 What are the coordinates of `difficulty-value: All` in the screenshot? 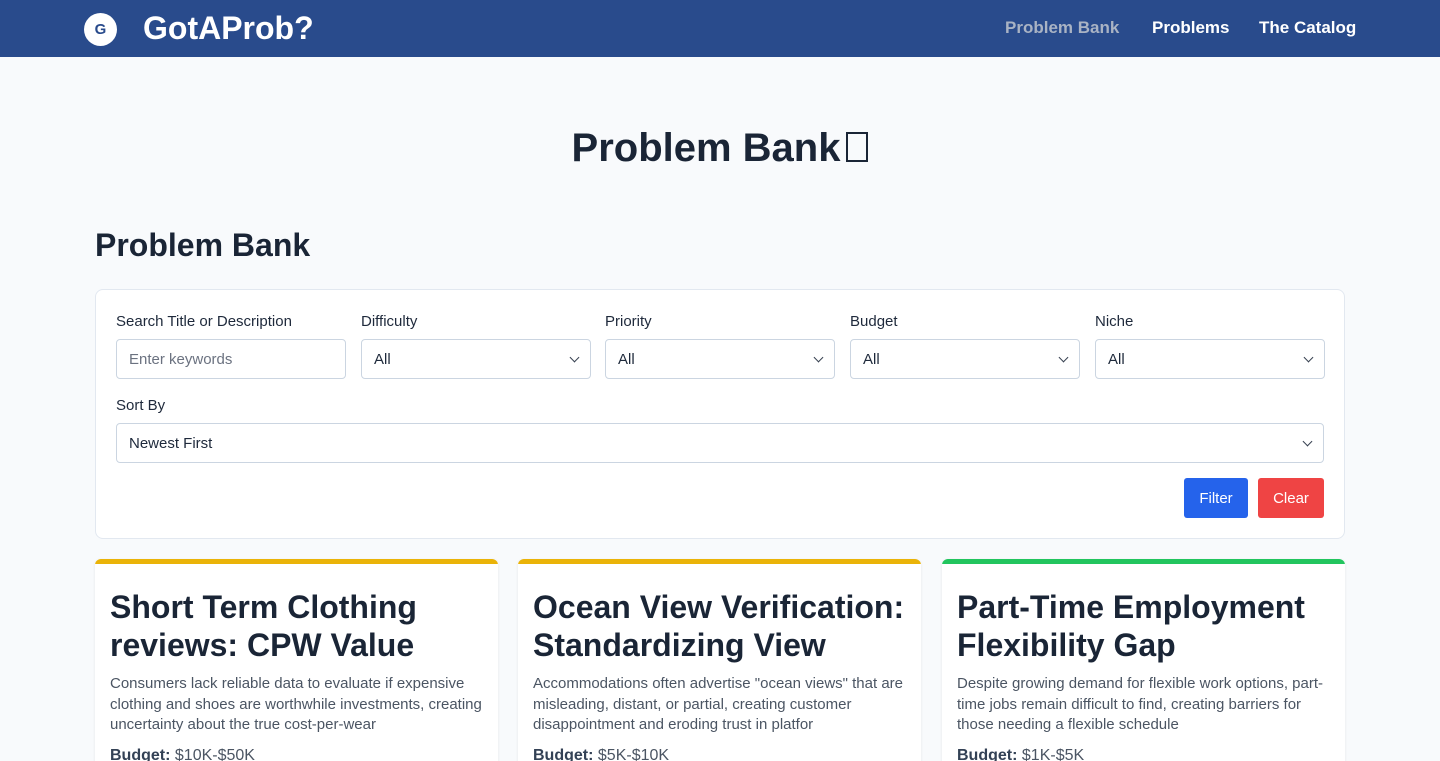 It's located at (382, 359).